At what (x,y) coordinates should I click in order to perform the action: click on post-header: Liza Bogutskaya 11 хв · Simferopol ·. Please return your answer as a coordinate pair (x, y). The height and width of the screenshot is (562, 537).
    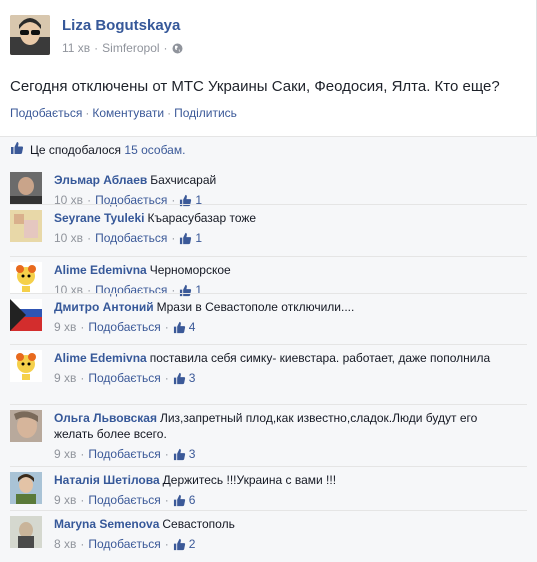
    Looking at the image, I should click on (96, 38).